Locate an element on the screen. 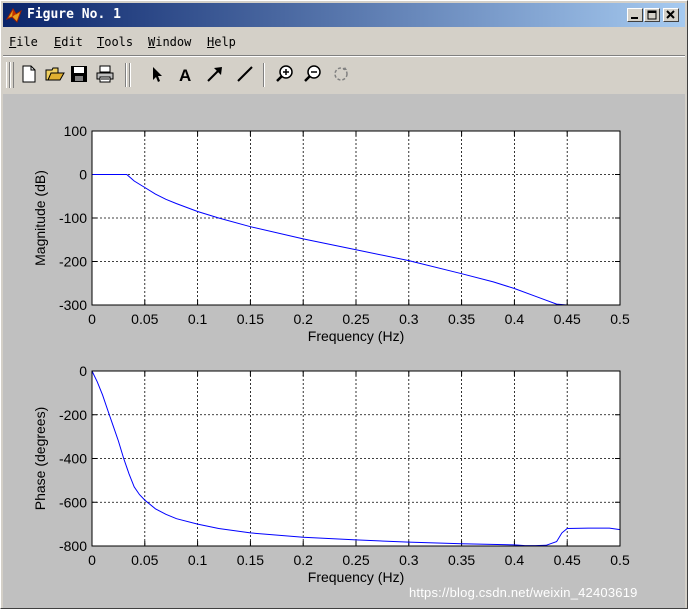  arrow-icon is located at coordinates (214, 74).